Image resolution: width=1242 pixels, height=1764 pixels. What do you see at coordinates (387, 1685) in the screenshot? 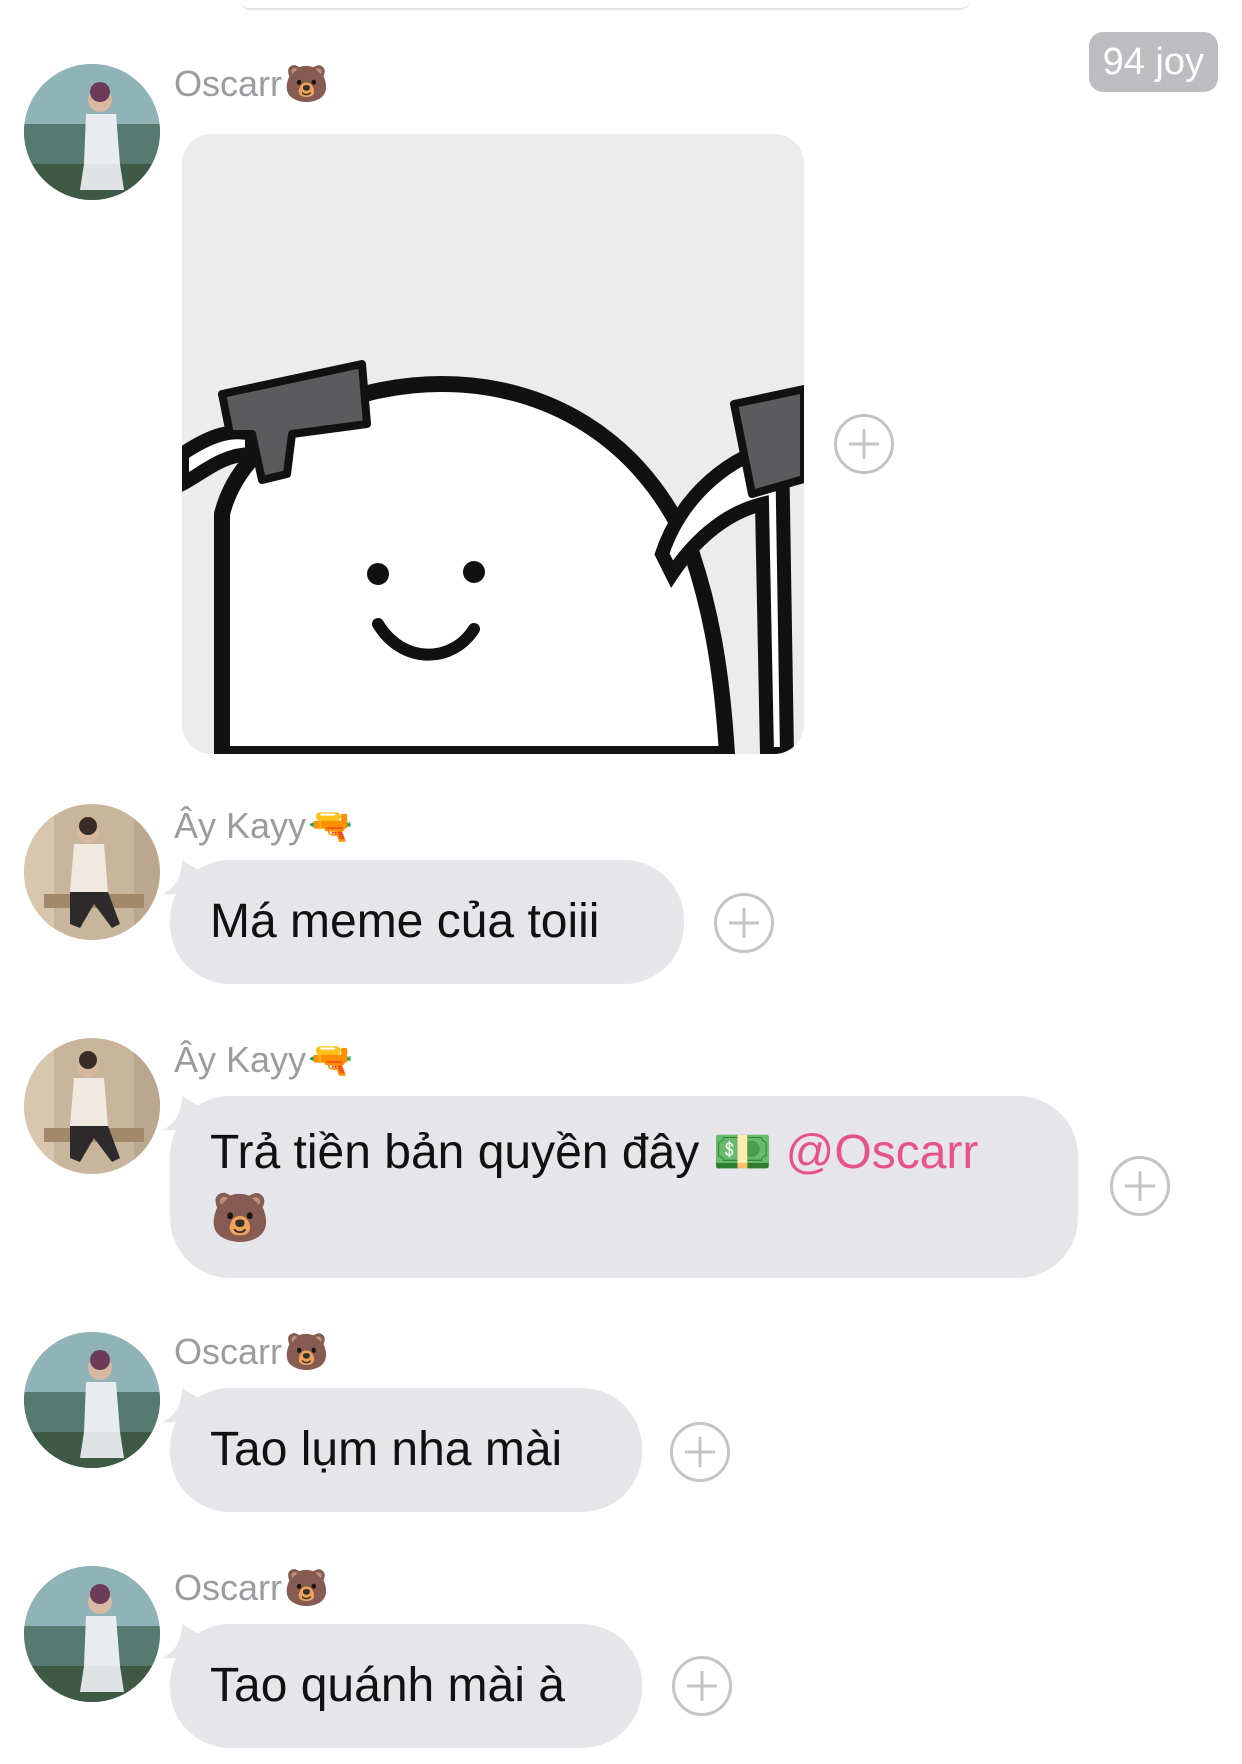
I see `message-text: Tao quánh mài à` at bounding box center [387, 1685].